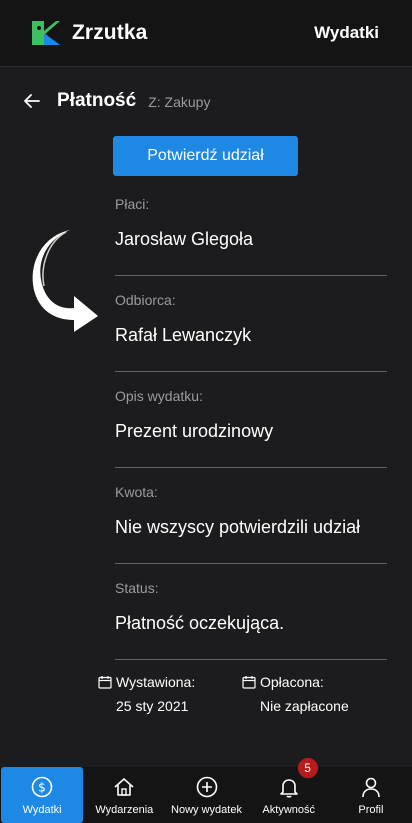  Describe the element at coordinates (46, 33) in the screenshot. I see `zrzutka-logo-icon` at that location.